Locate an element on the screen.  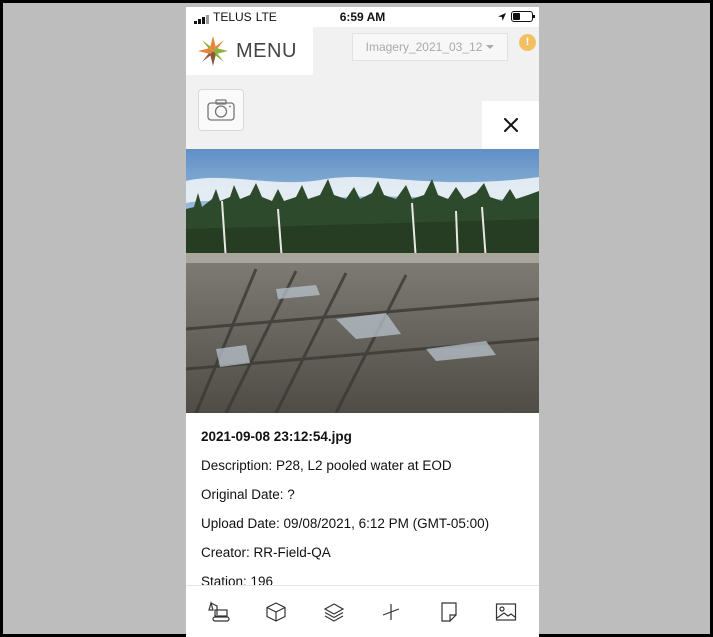
status-time: 6:59 AM is located at coordinates (362, 17).